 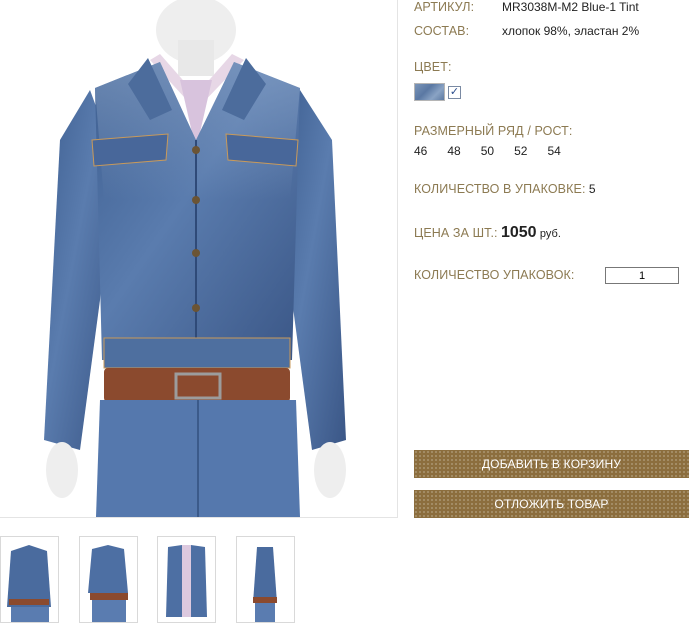 I want to click on size-option: 50, so click(x=487, y=151).